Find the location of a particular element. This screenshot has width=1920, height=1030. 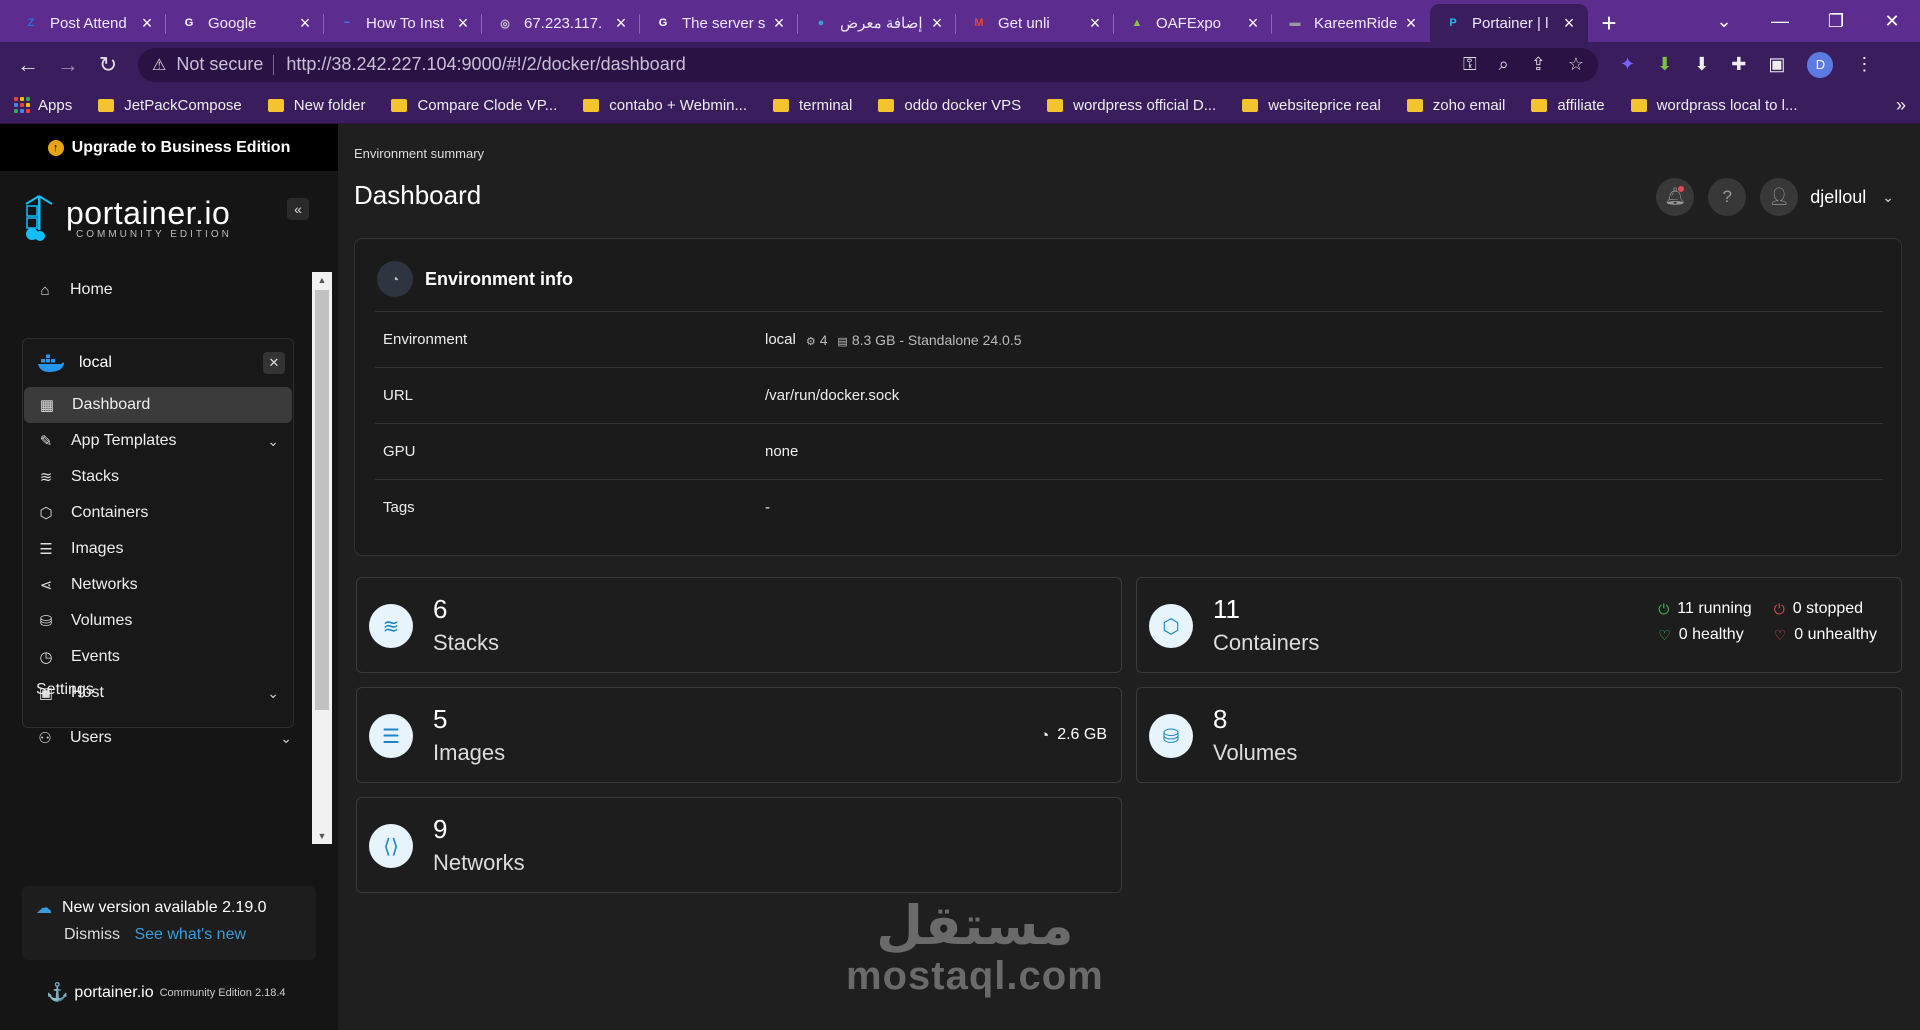

extension-color-icon: ✦ is located at coordinates (1627, 64).